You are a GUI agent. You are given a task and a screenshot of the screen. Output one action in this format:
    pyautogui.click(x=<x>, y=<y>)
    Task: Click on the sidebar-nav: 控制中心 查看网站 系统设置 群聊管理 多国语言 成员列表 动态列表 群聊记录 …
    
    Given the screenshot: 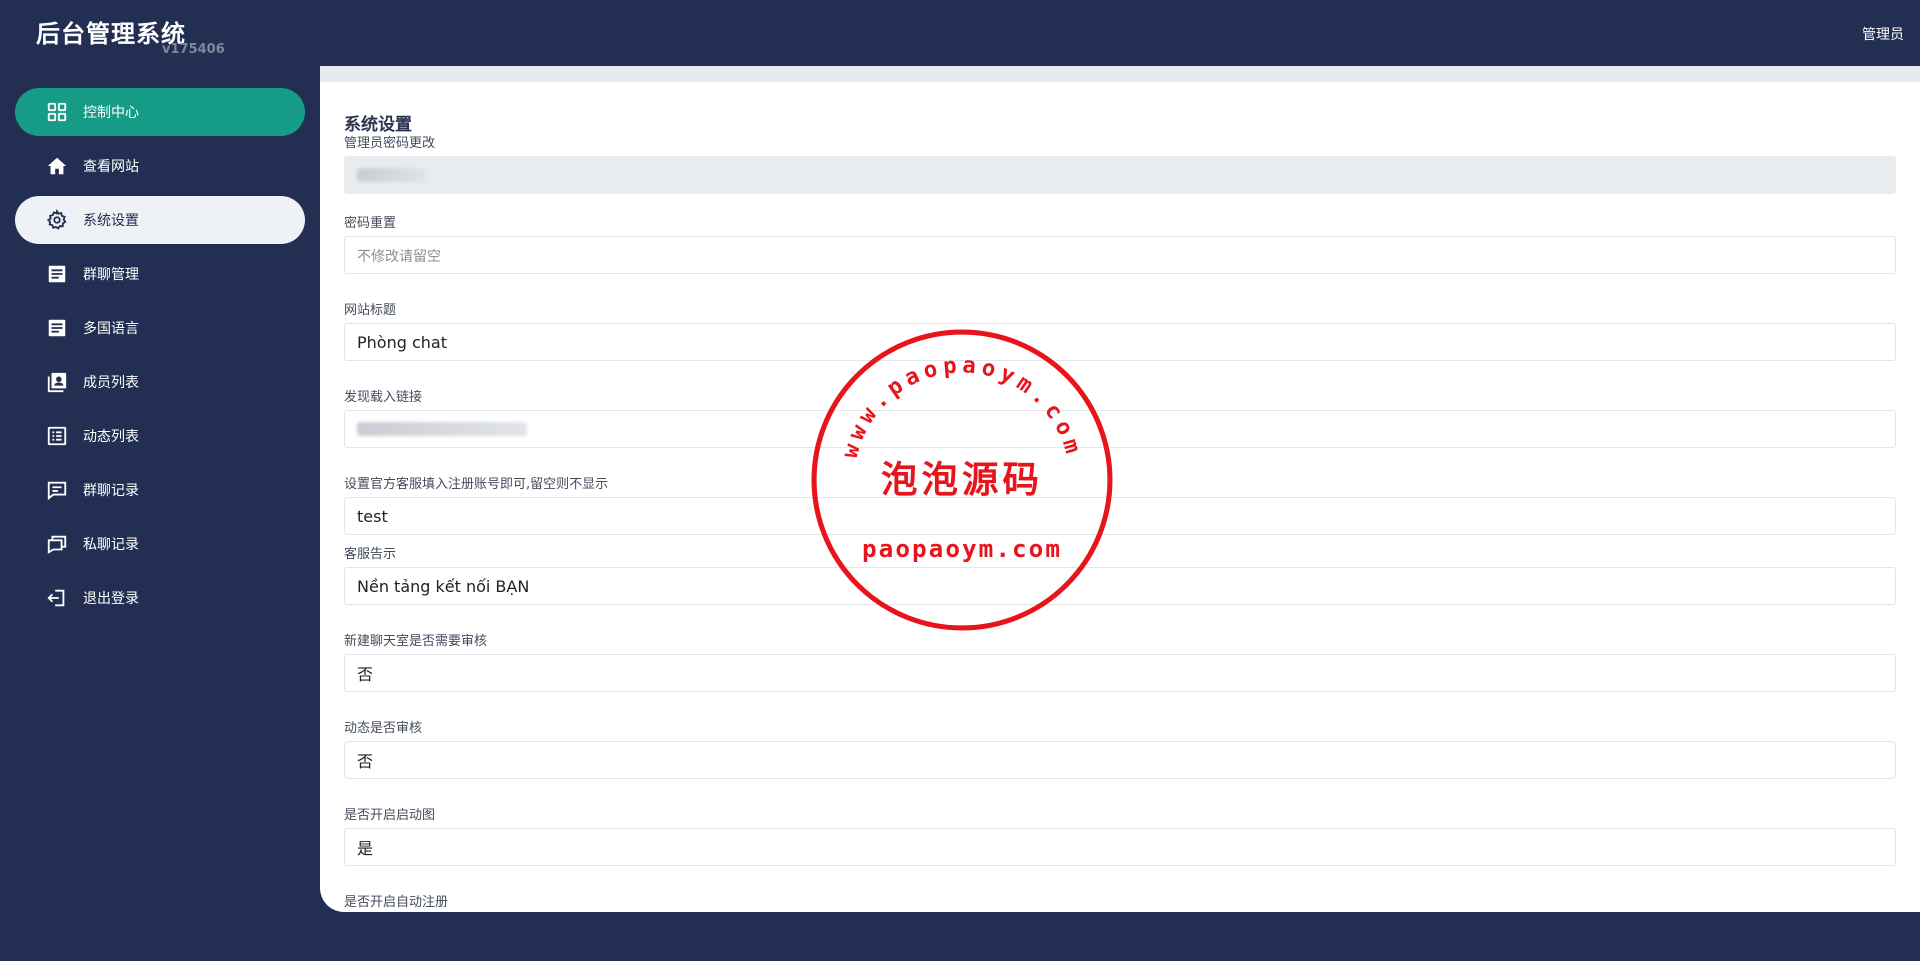 What is the action you would take?
    pyautogui.click(x=160, y=358)
    